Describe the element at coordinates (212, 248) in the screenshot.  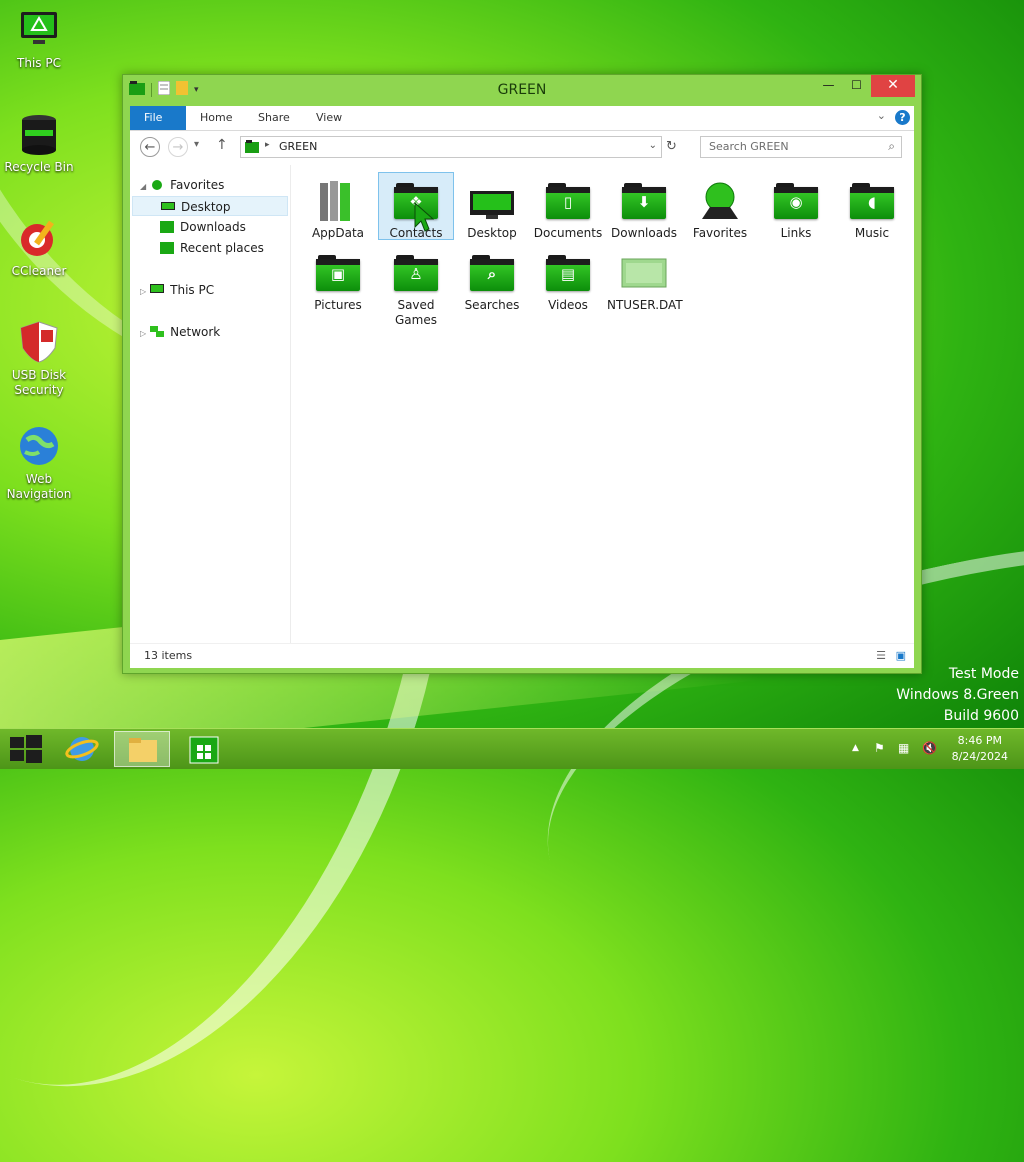
I see `nav-favorites-recent-places: Recent places` at that location.